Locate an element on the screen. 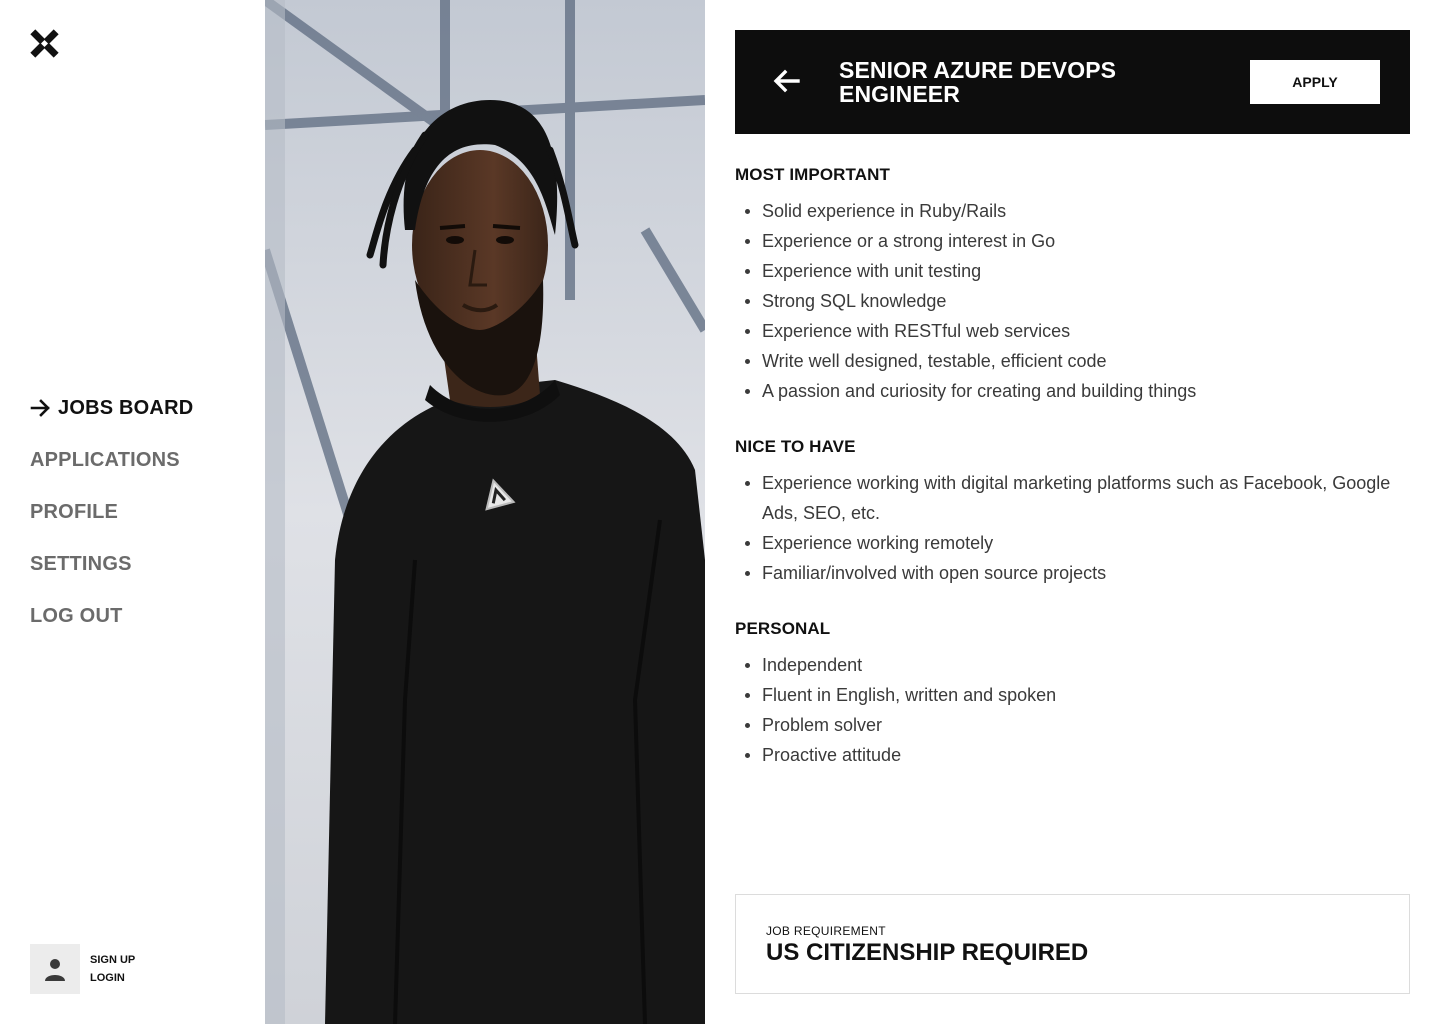 The height and width of the screenshot is (1024, 1440). list-item: Solid experience in Ruby/Rails is located at coordinates (1077, 211).